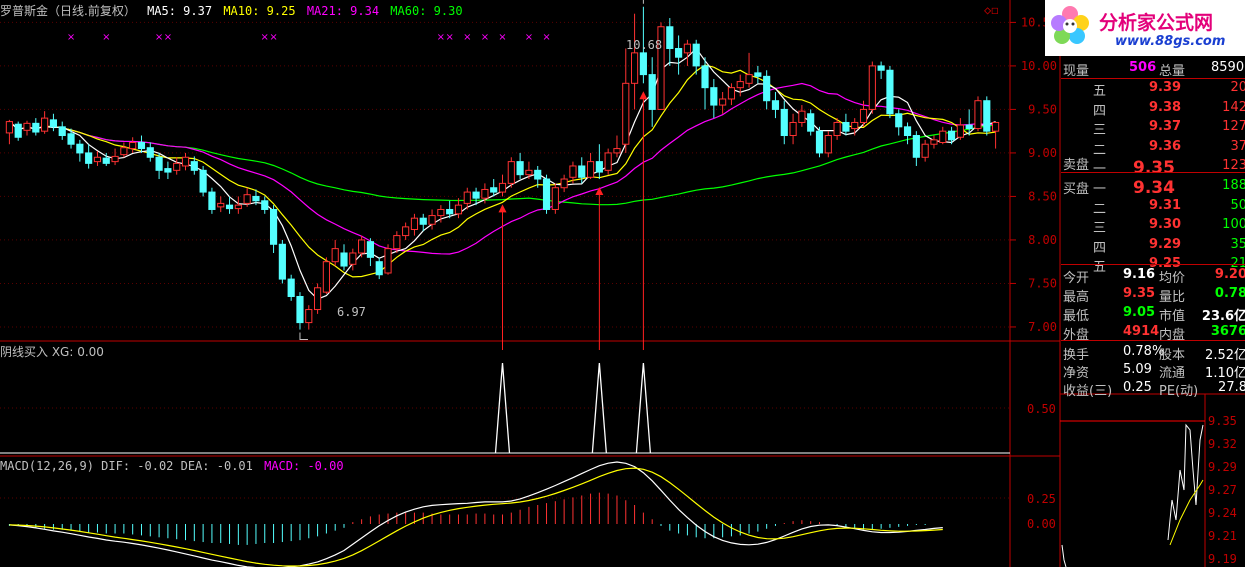  I want to click on quote-stat-row: 收益(三) 0.25 PE(动) 27.8, so click(1153, 388).